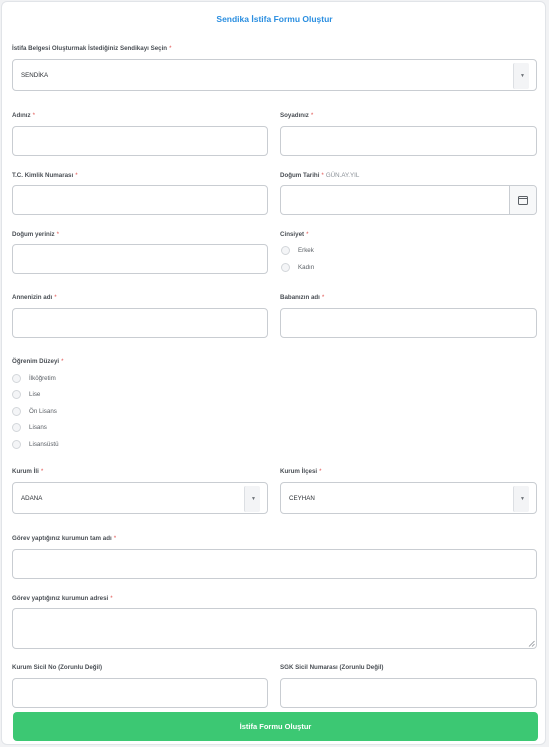 The height and width of the screenshot is (747, 549). I want to click on gender-label: Cinsiyet *, so click(294, 234).